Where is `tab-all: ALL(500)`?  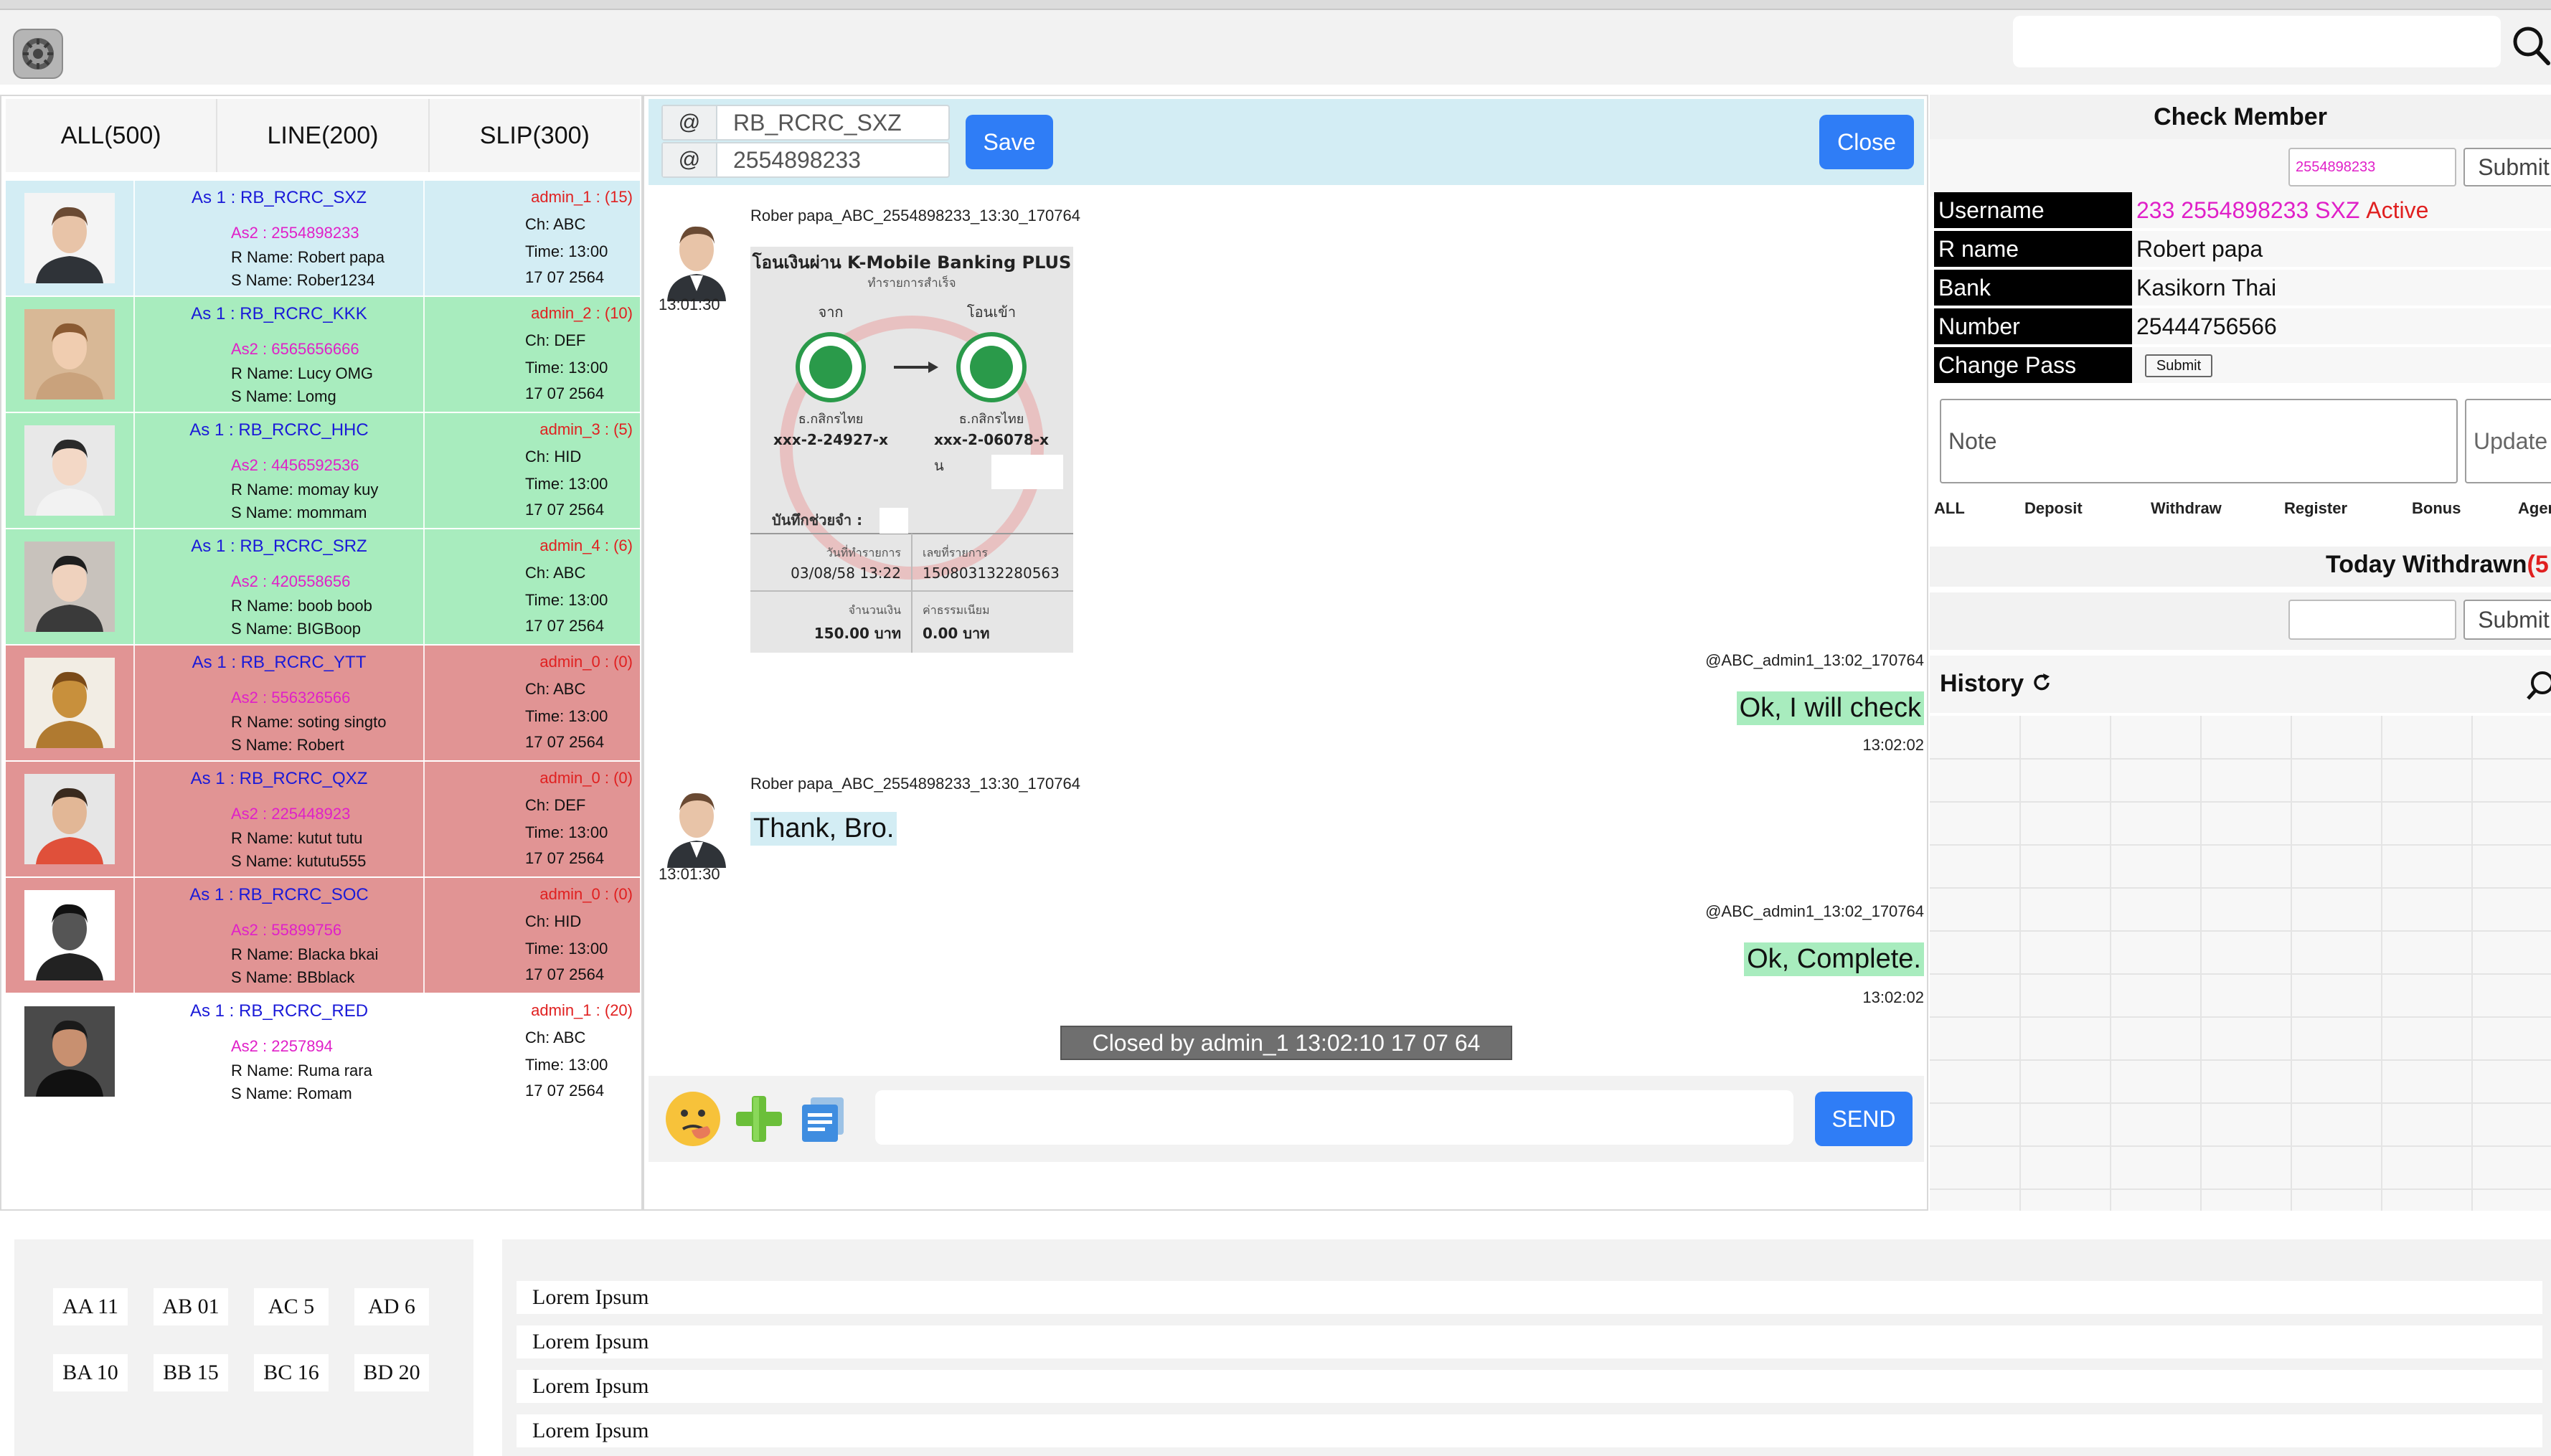
tab-all: ALL(500) is located at coordinates (112, 135).